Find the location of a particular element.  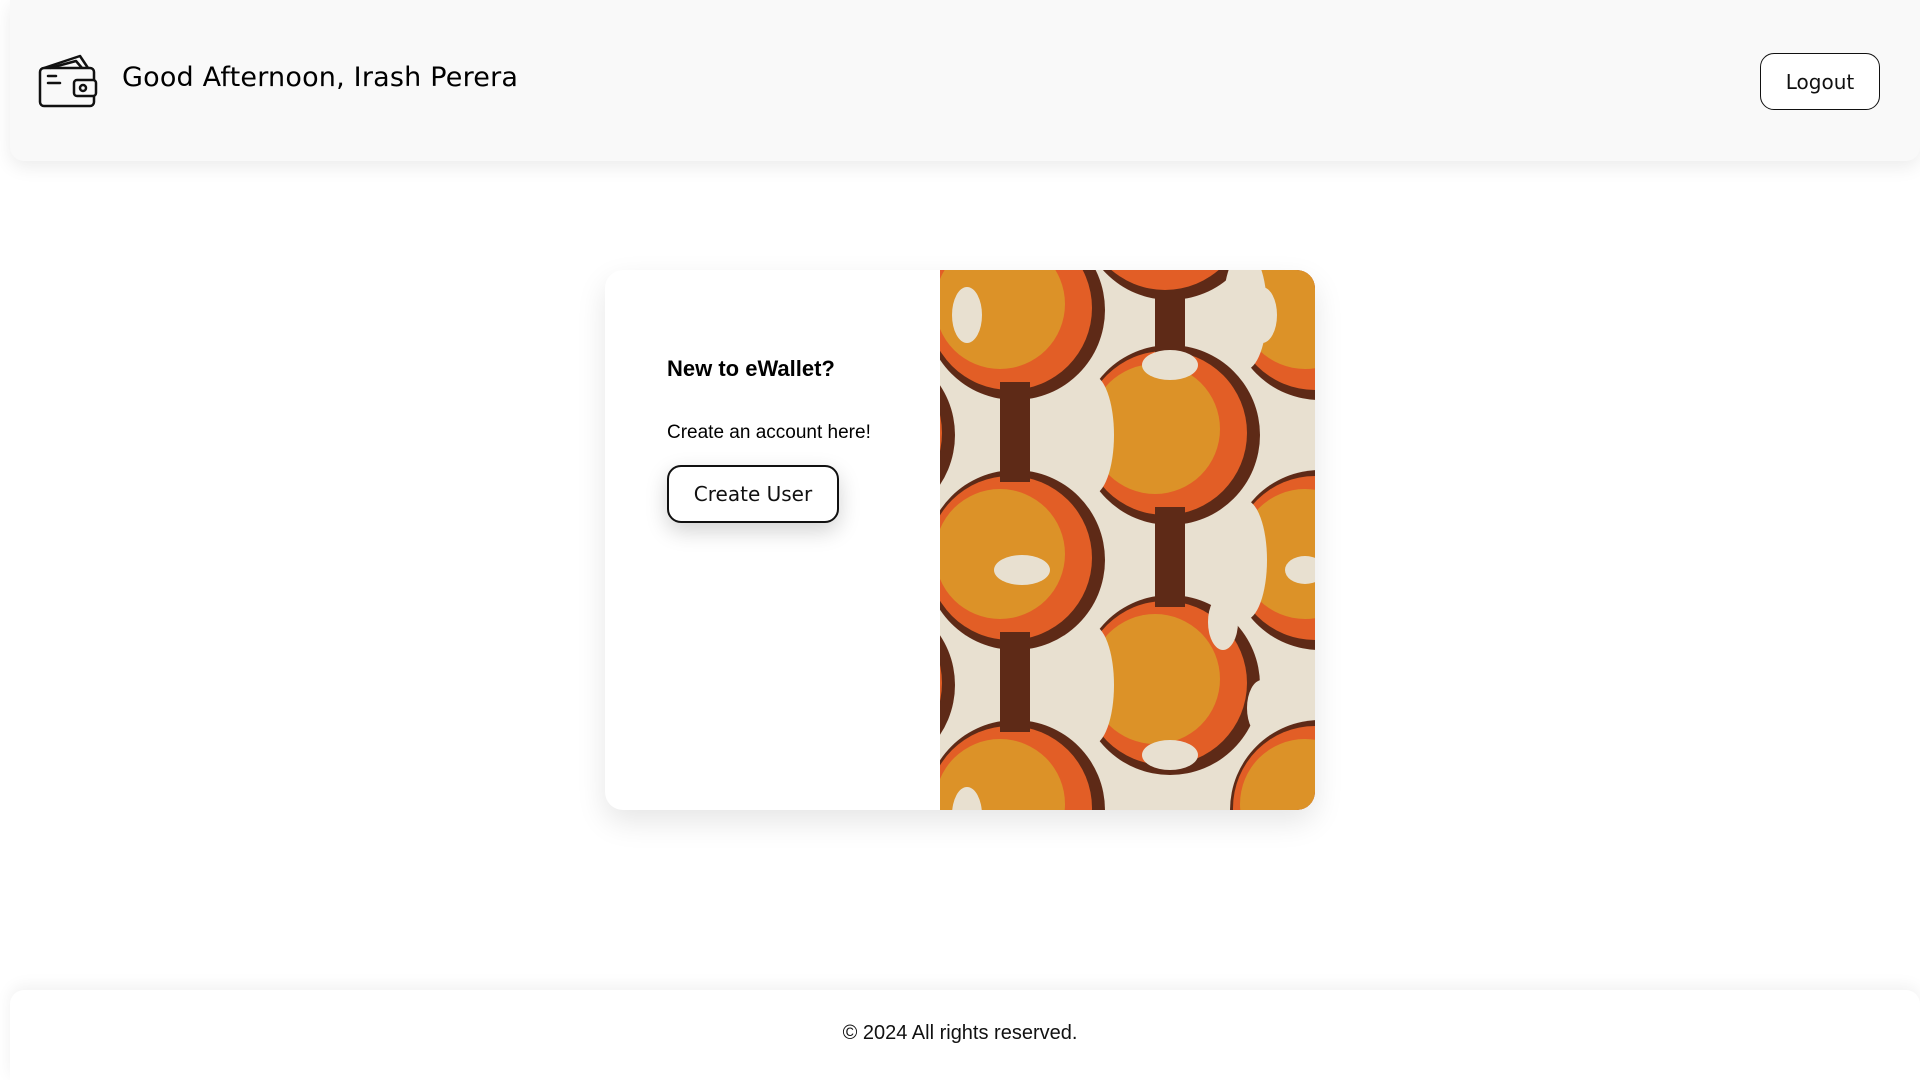

create-user-button: Create User is located at coordinates (753, 494).